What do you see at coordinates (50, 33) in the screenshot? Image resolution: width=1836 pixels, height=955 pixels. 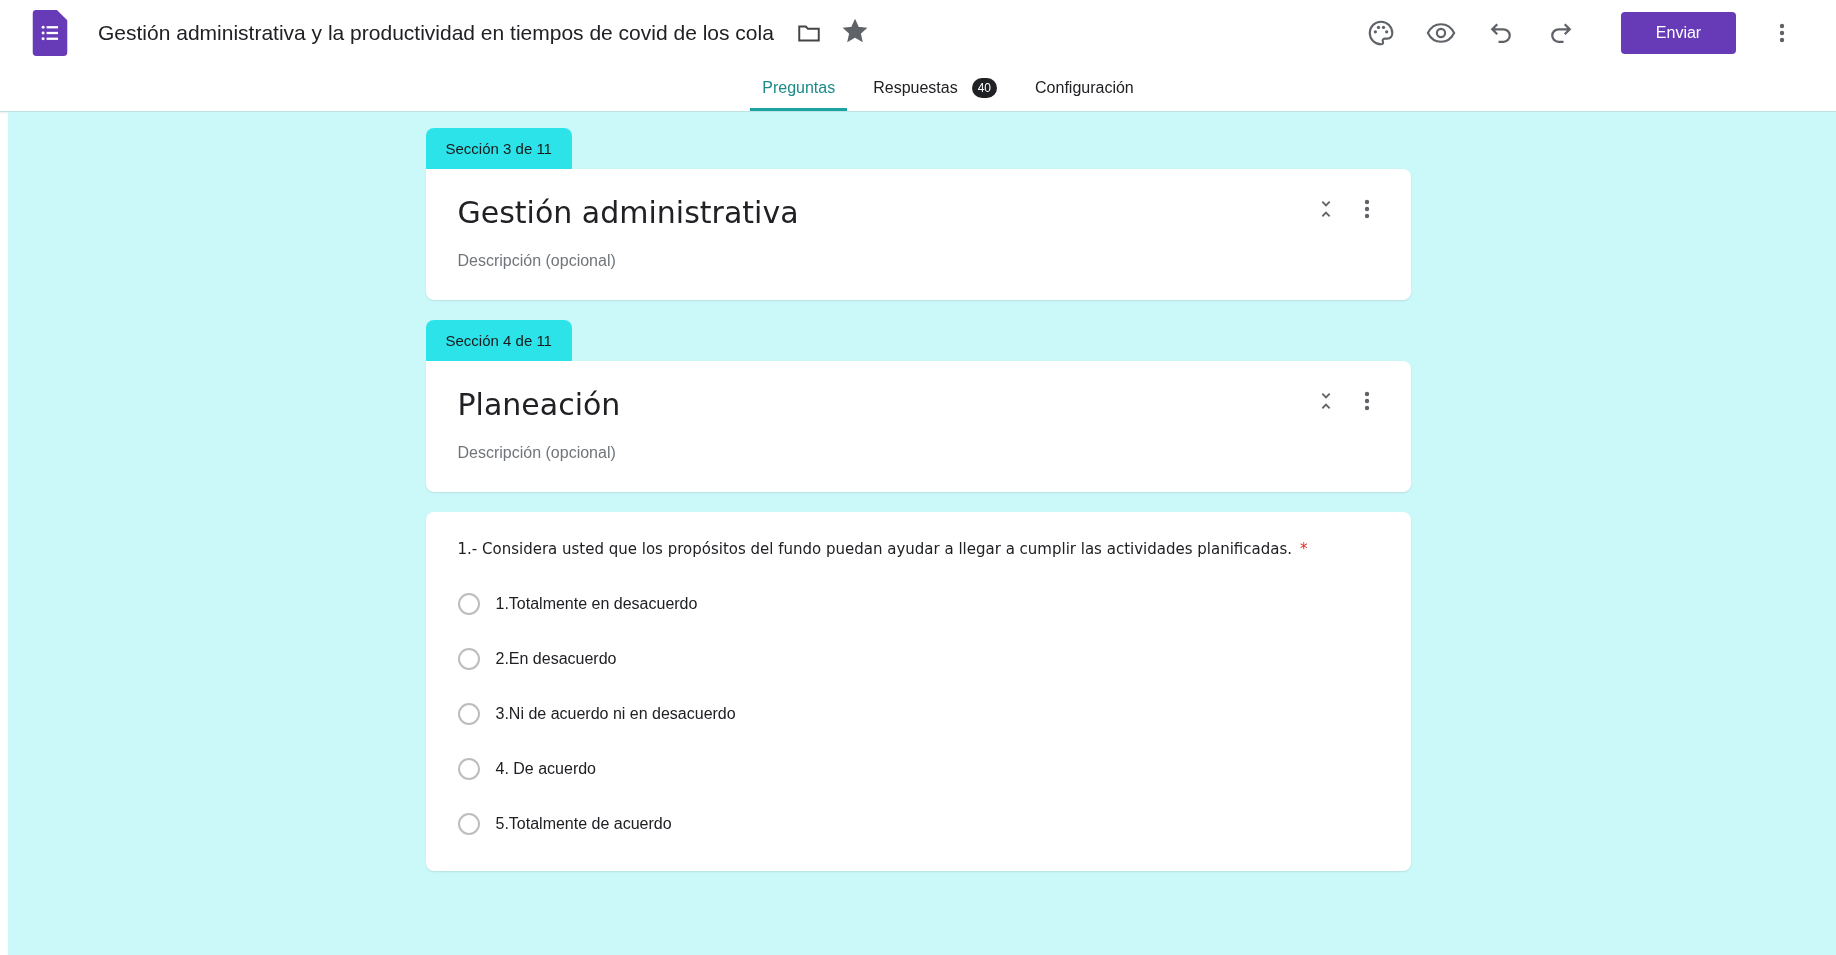 I see `forms-icon` at bounding box center [50, 33].